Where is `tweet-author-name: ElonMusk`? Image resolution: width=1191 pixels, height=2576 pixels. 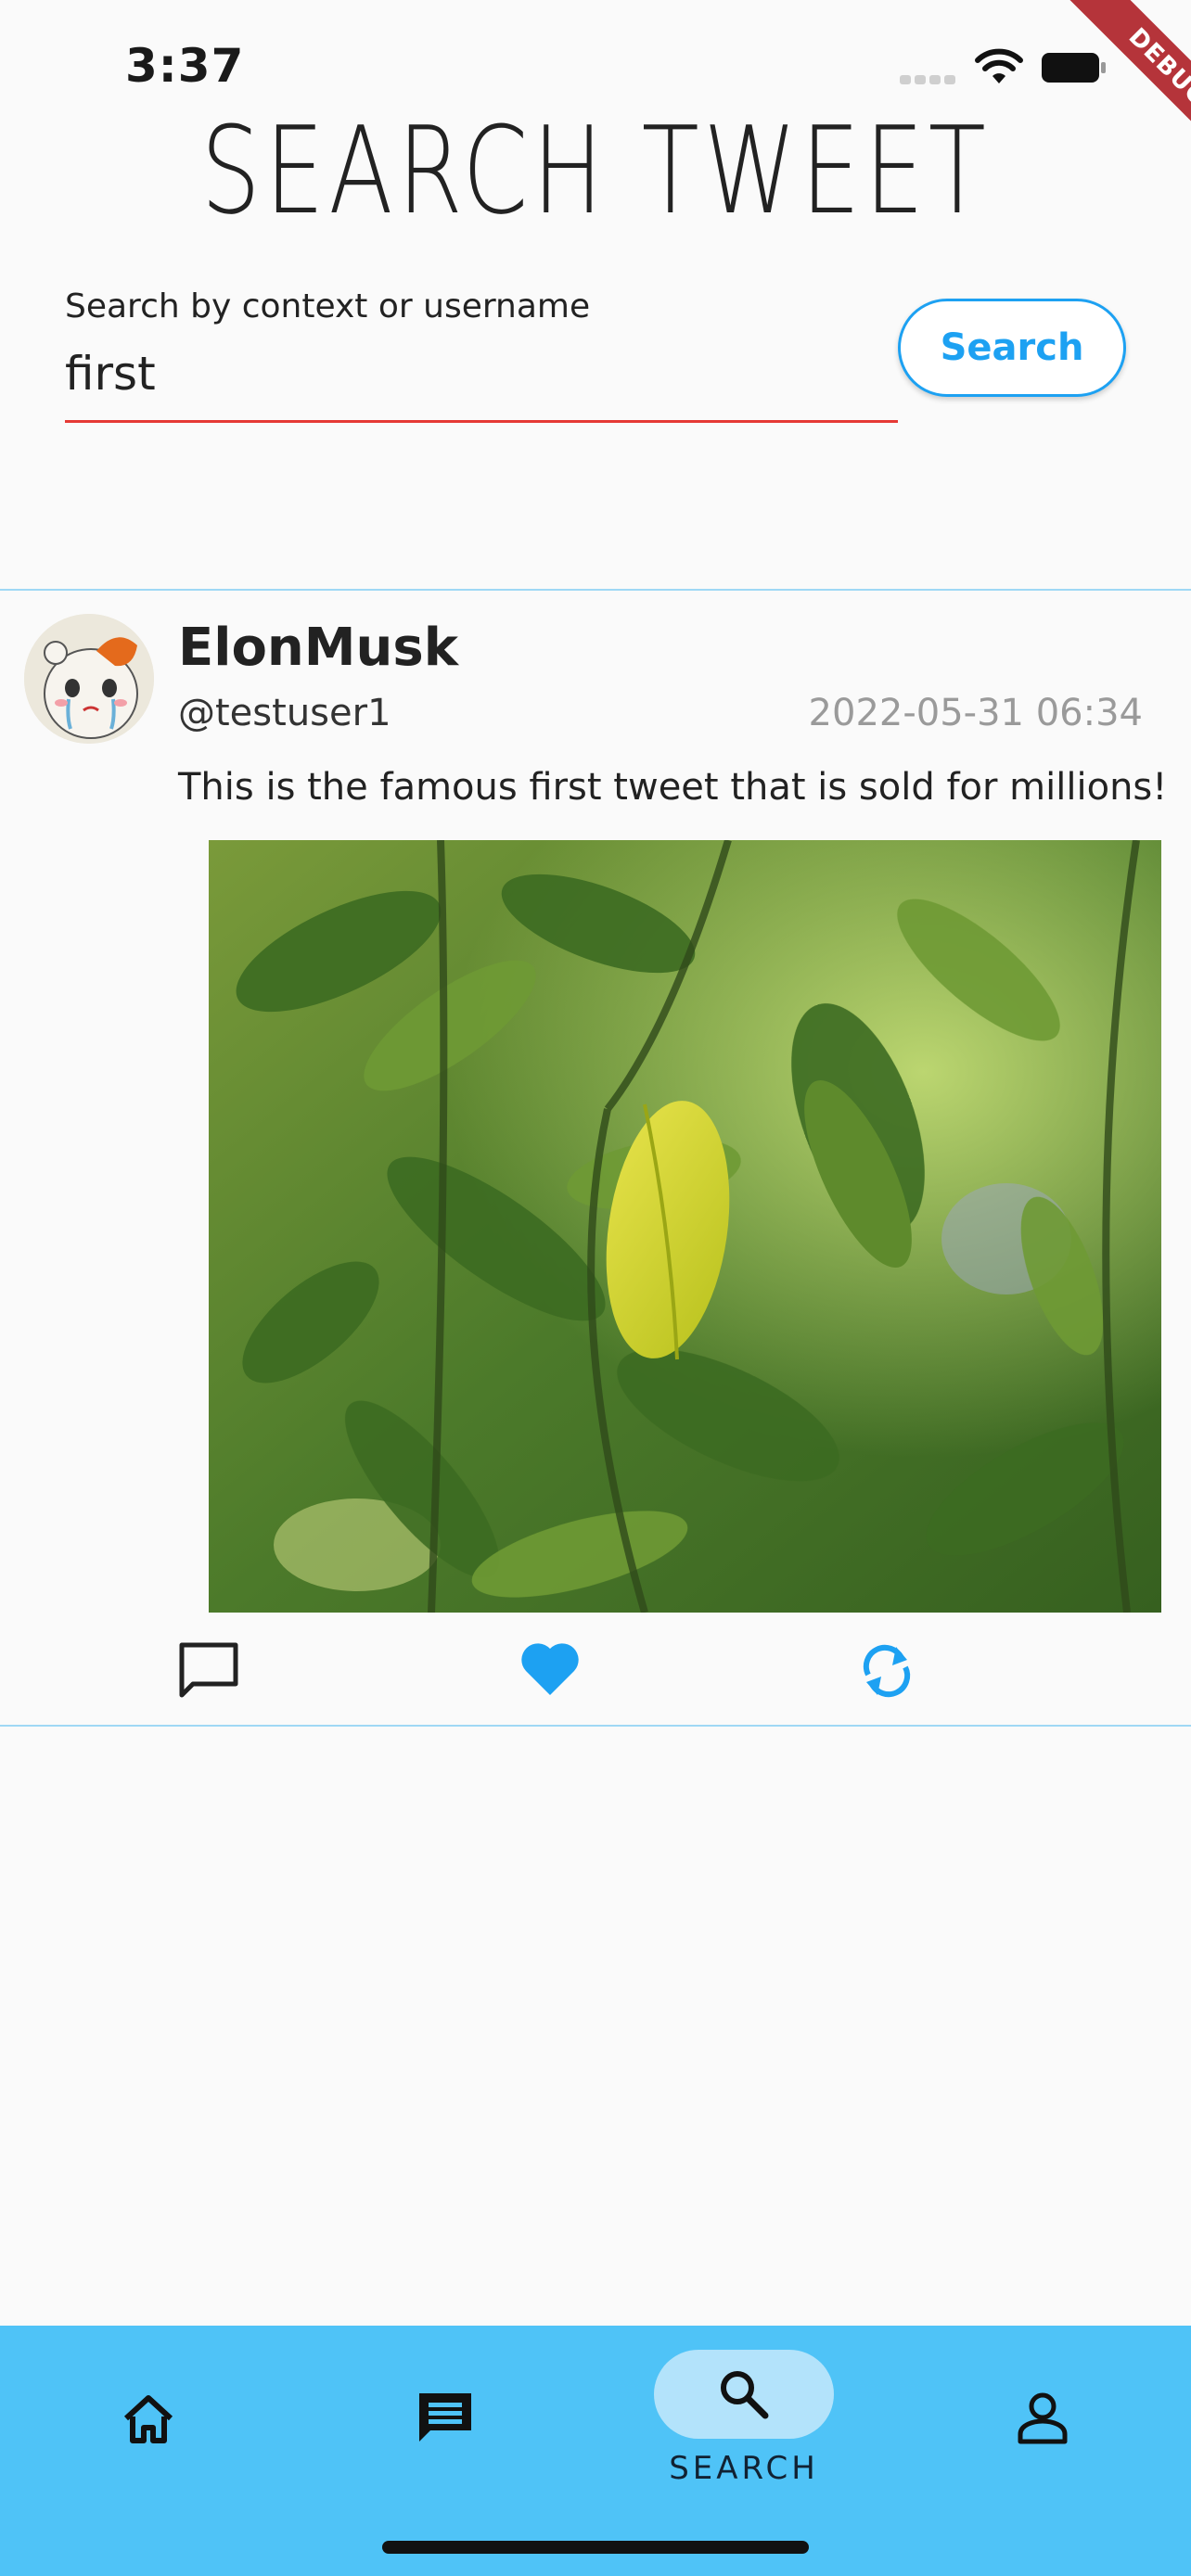 tweet-author-name: ElonMusk is located at coordinates (318, 648).